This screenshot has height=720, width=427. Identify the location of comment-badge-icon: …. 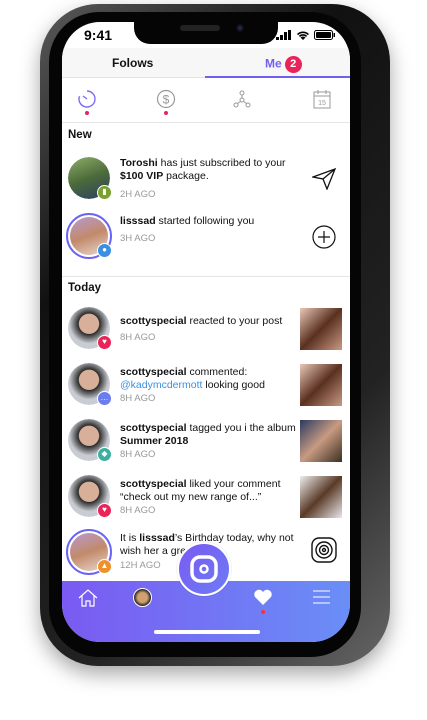
(104, 398).